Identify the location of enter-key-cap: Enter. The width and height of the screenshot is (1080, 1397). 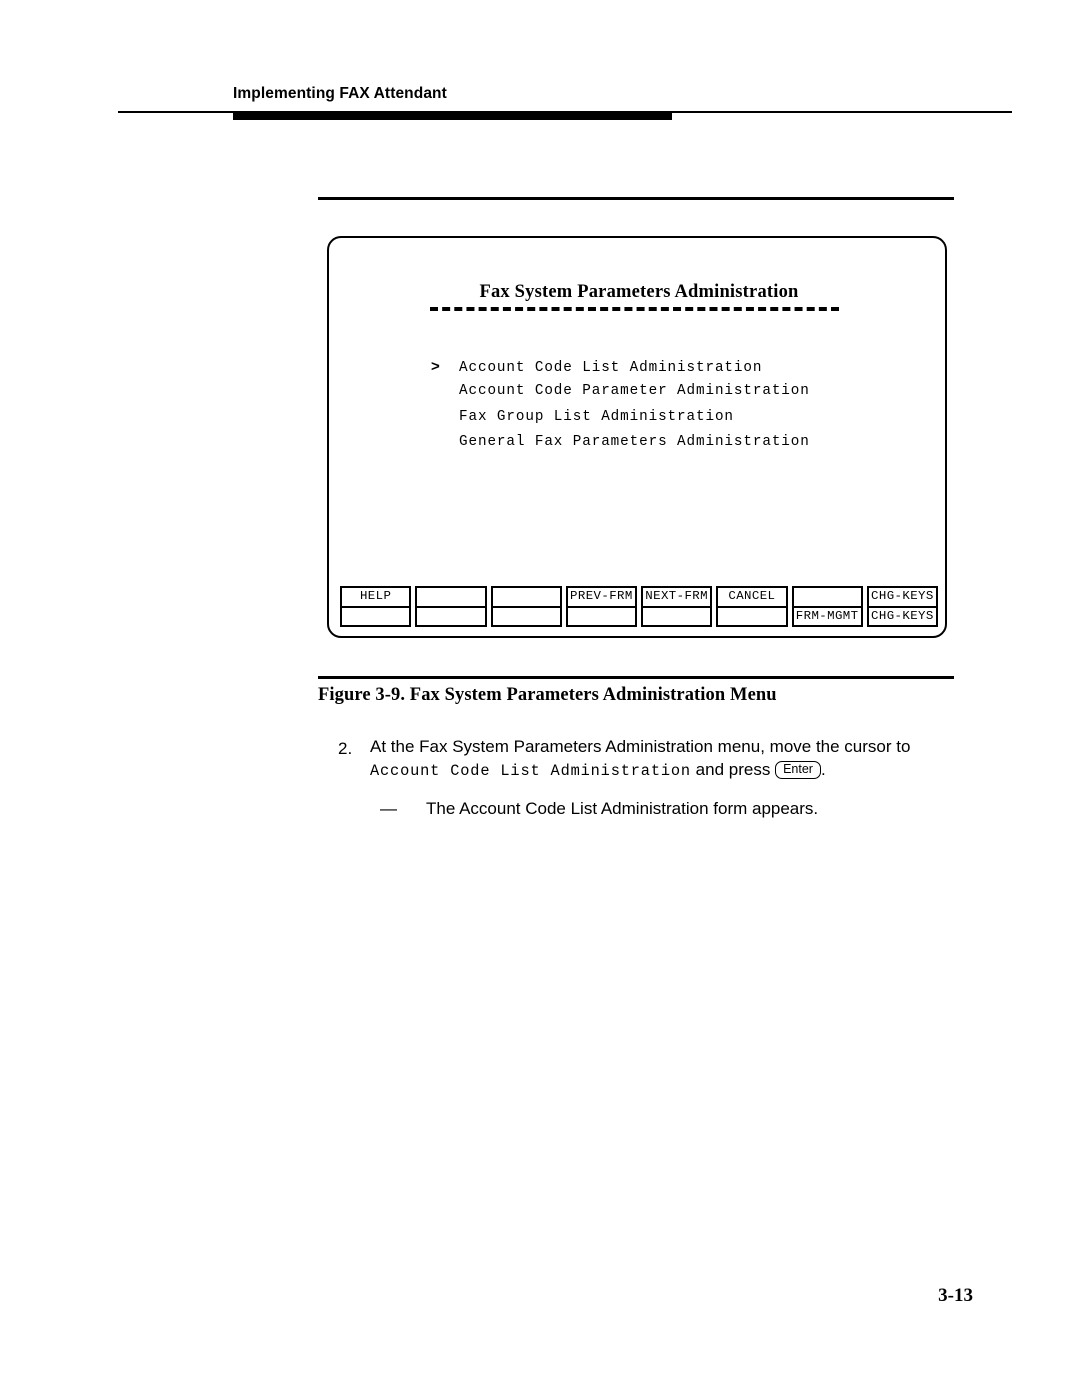
(798, 770).